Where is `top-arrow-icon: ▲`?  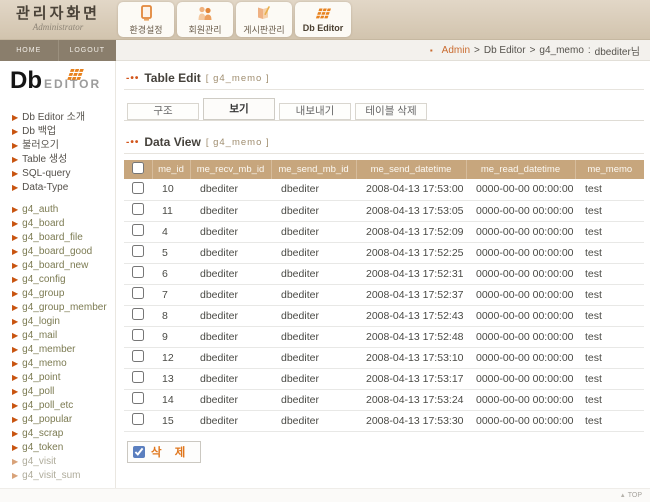 top-arrow-icon: ▲ is located at coordinates (622, 496).